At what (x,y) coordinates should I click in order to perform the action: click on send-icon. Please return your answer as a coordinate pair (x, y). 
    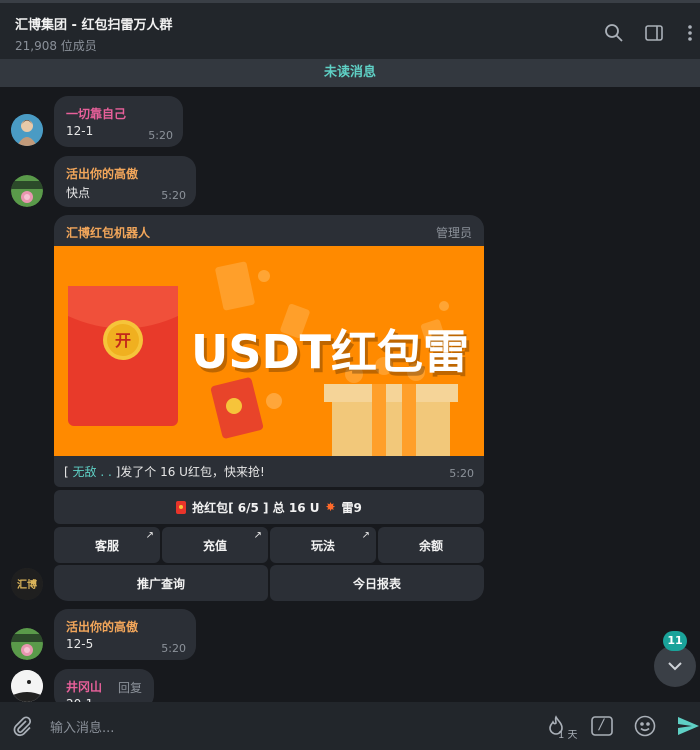
    Looking at the image, I should click on (688, 726).